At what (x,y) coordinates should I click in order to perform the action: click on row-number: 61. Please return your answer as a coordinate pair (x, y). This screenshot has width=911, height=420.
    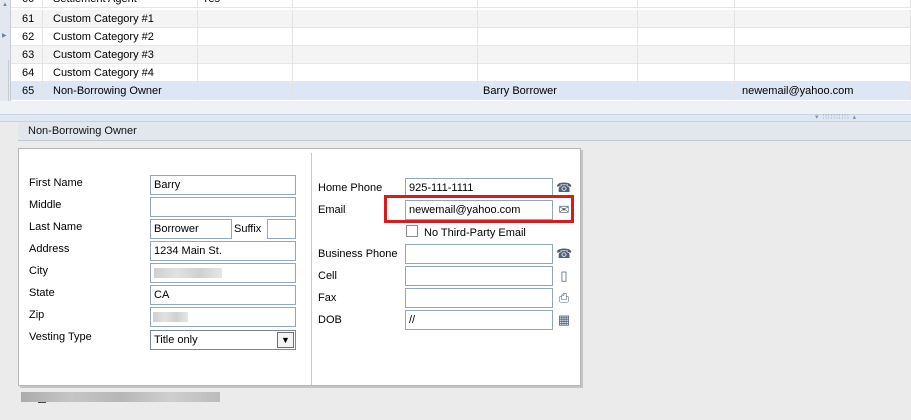
    Looking at the image, I should click on (27, 19).